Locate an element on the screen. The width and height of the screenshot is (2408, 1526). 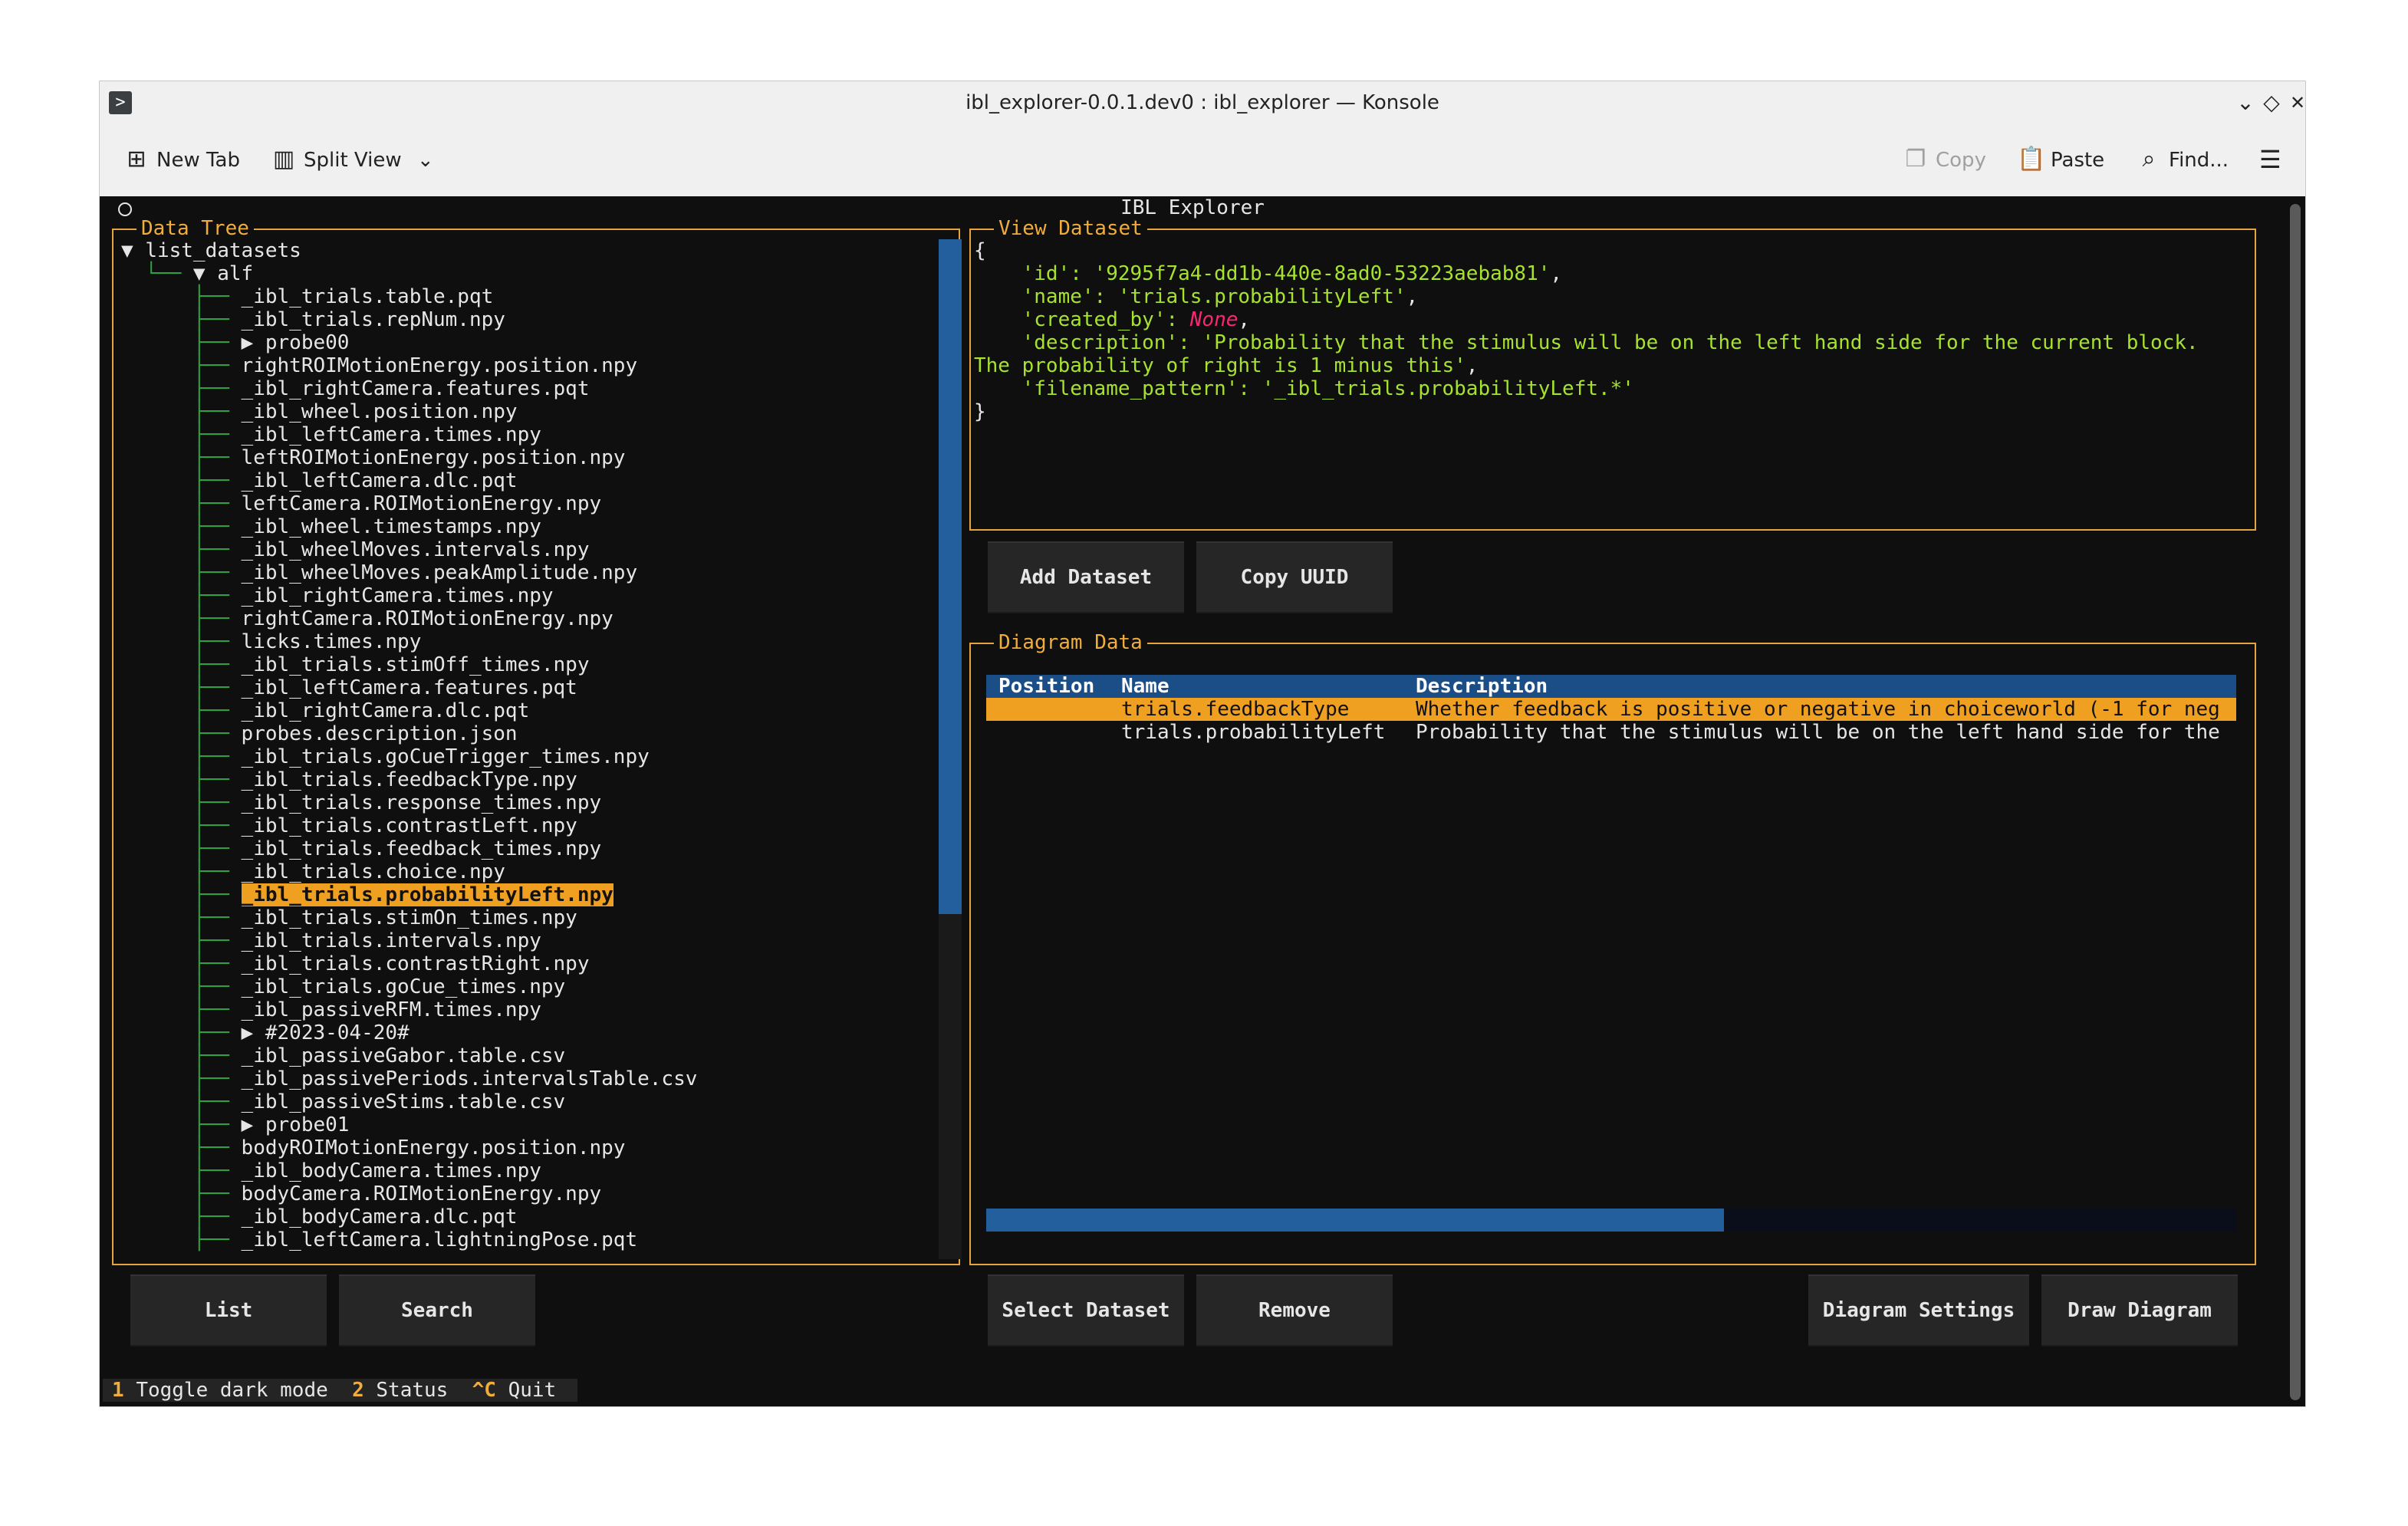
tree-item: ├── _ibl_leftCamera.features.pqt is located at coordinates (349, 687).